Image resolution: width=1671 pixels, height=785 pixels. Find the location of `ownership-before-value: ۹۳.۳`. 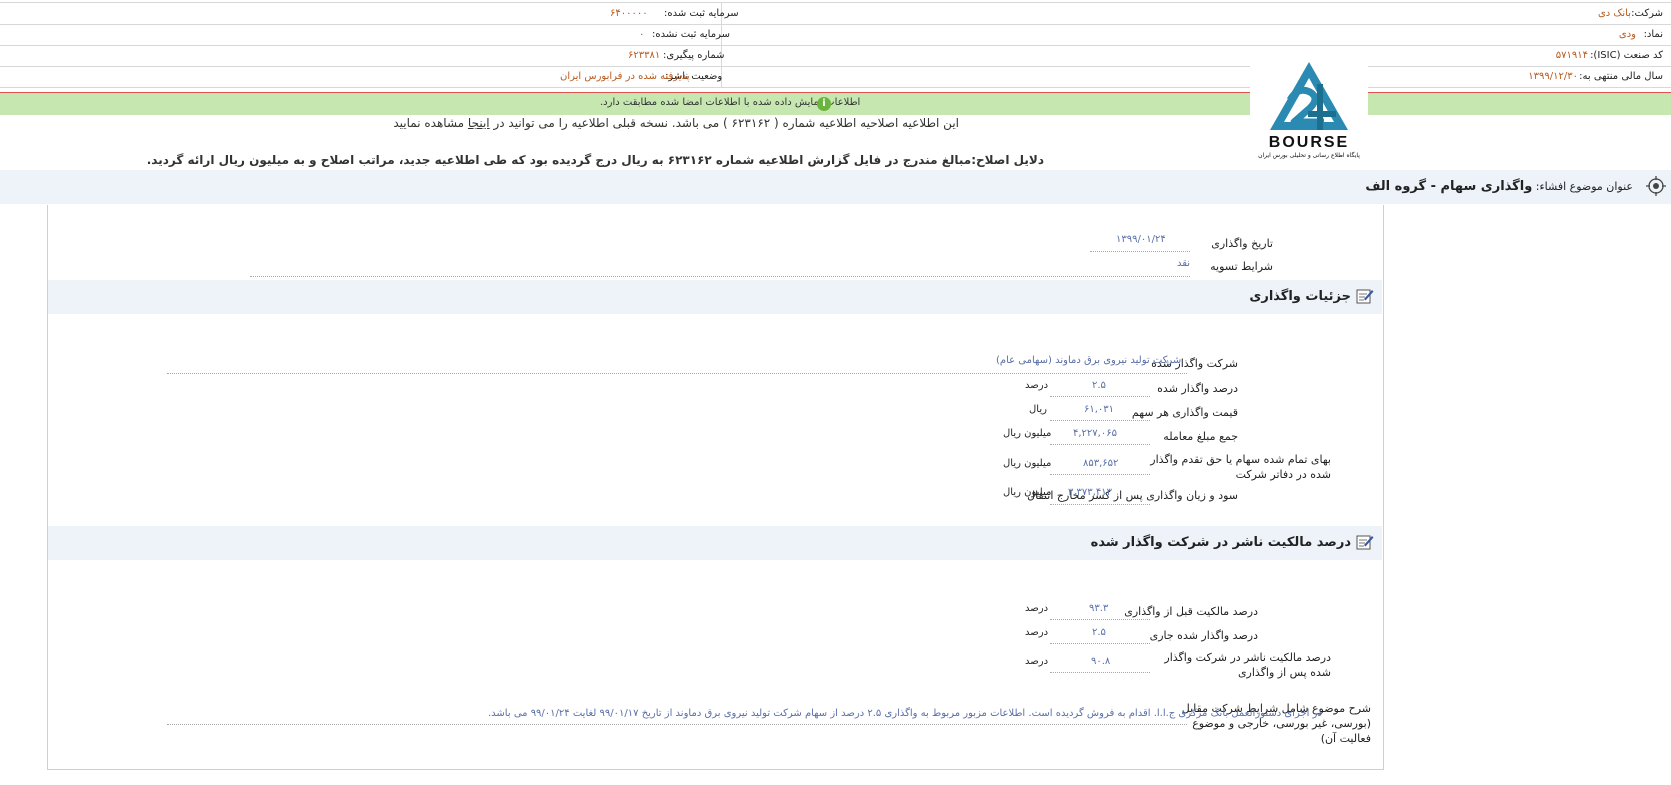

ownership-before-value: ۹۳.۳ is located at coordinates (1099, 608).